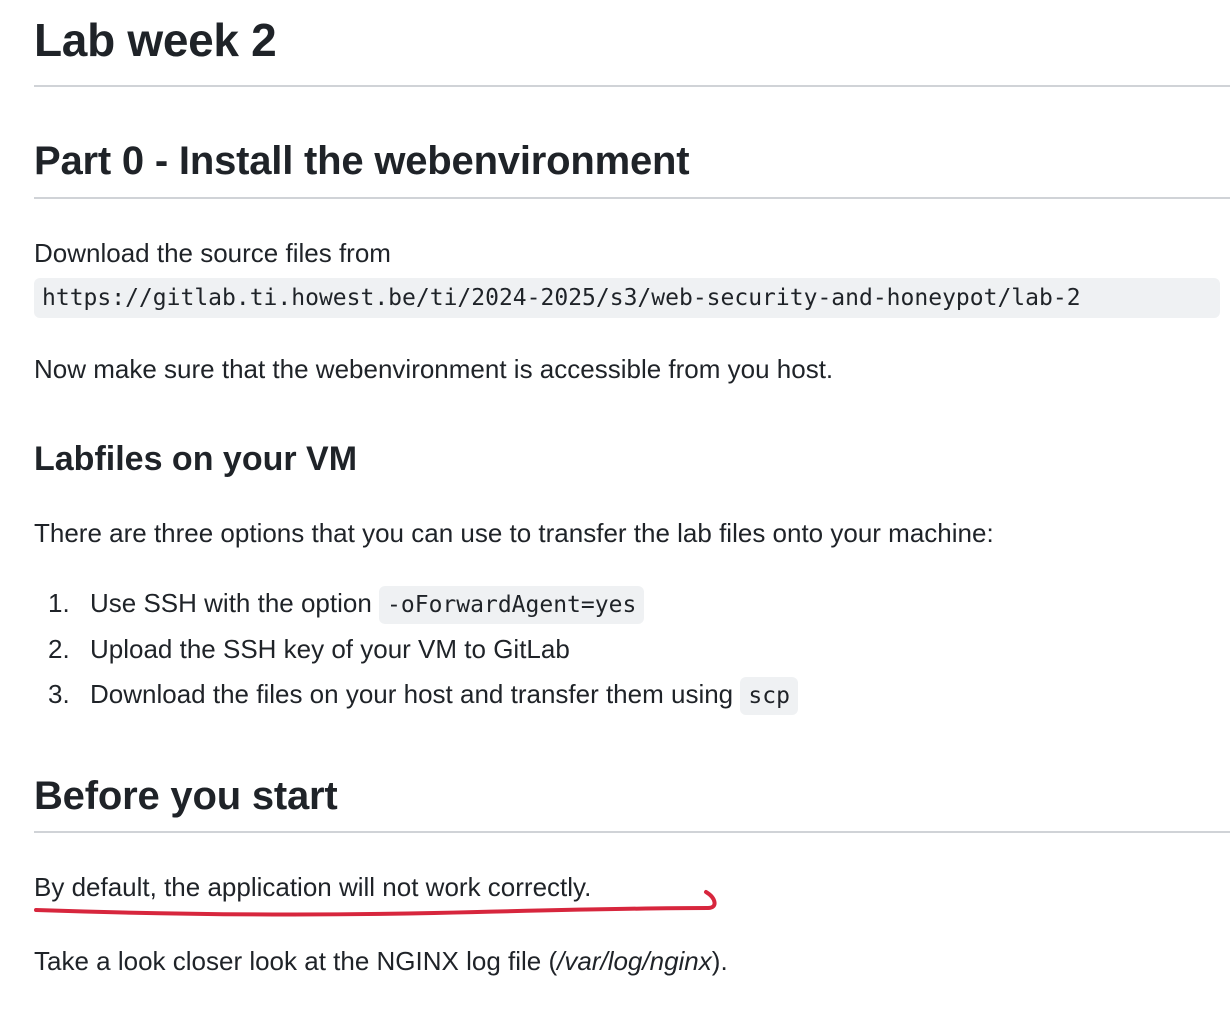  What do you see at coordinates (231, 603) in the screenshot?
I see `list-text: Use SSH with the option` at bounding box center [231, 603].